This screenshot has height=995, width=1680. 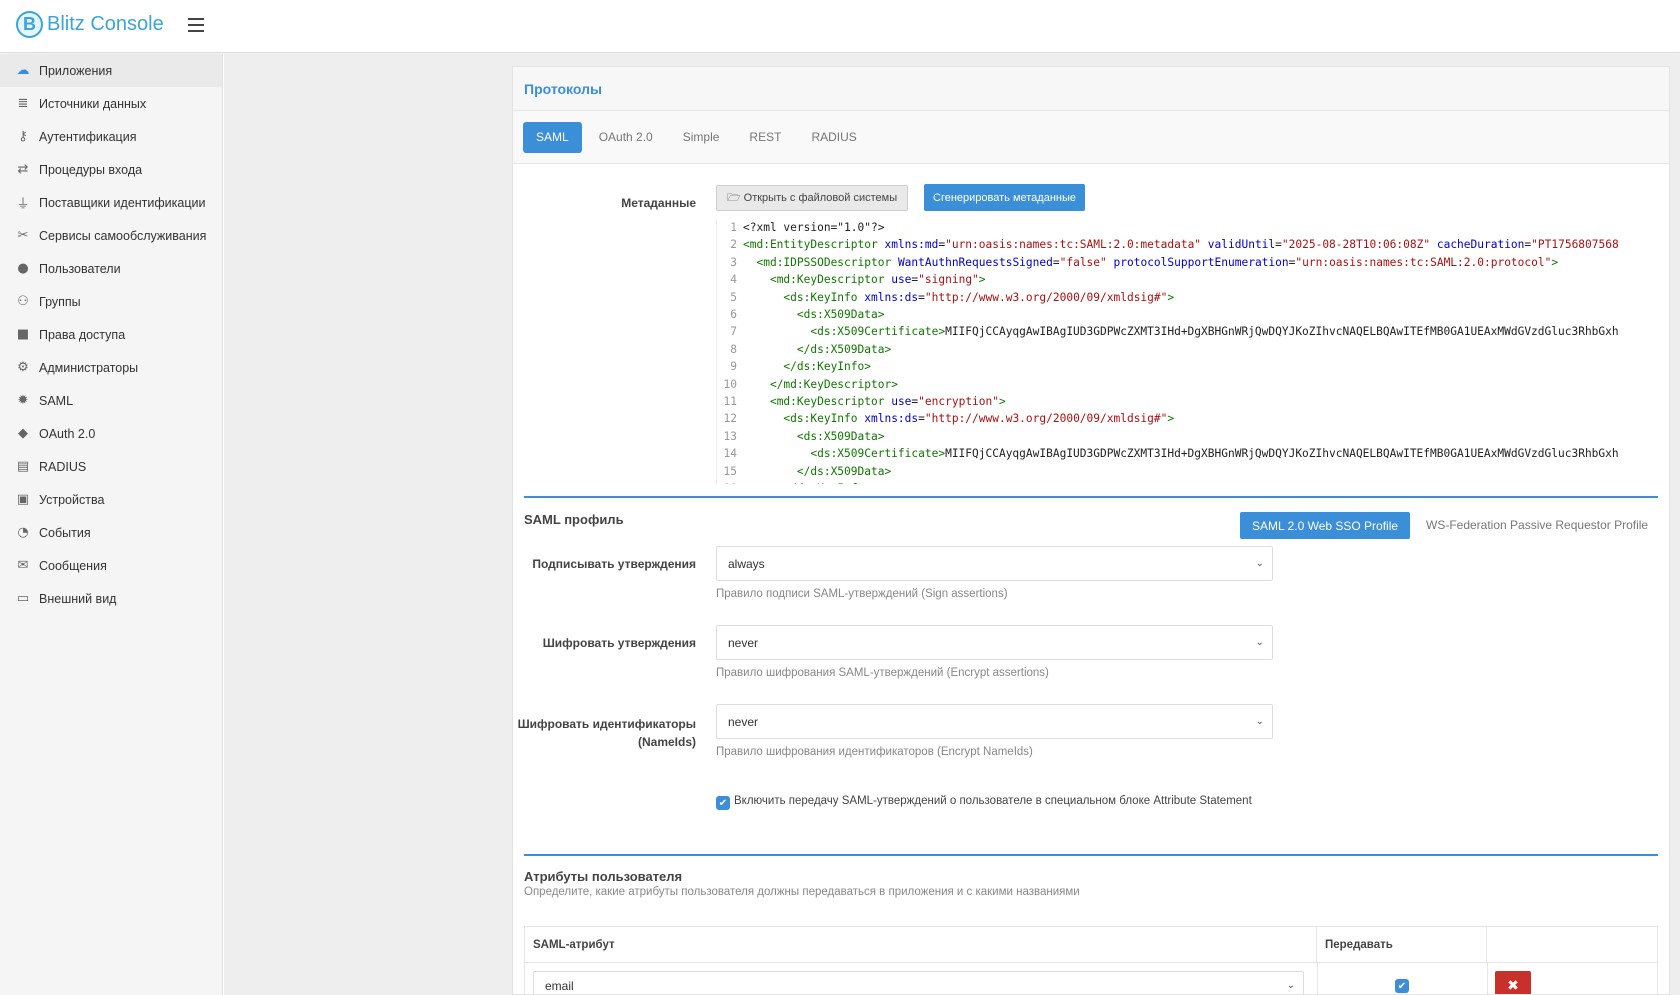 What do you see at coordinates (1046, 297) in the screenshot?
I see `code-token: "http://www.w3.org/2000/09/xmldsig#"` at bounding box center [1046, 297].